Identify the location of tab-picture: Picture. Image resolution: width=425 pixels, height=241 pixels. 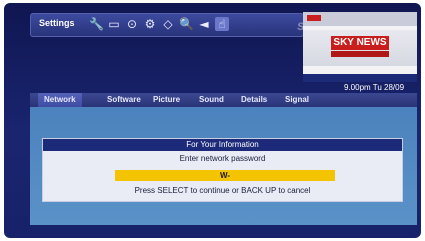
(166, 100).